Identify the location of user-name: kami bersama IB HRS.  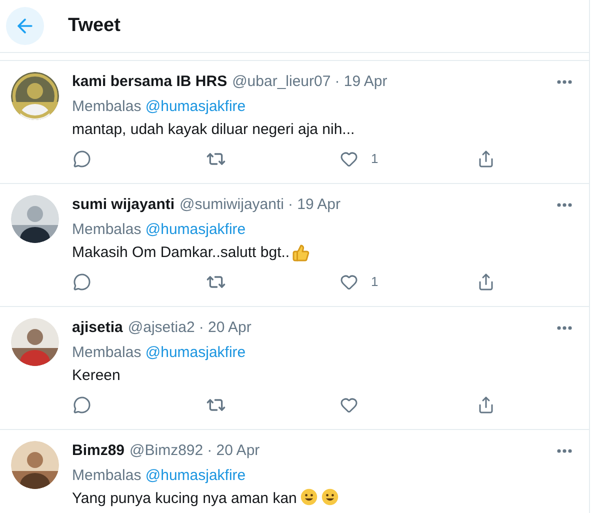
(150, 82).